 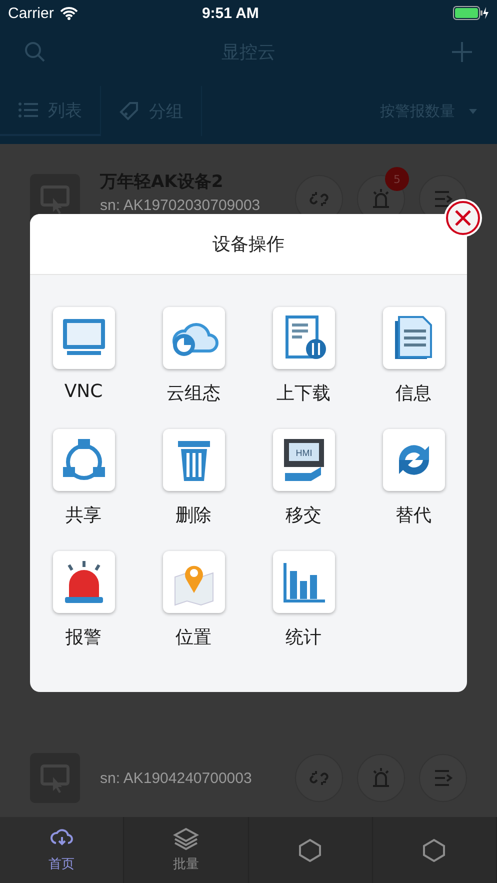 What do you see at coordinates (413, 478) in the screenshot?
I see `action-item: 替代` at bounding box center [413, 478].